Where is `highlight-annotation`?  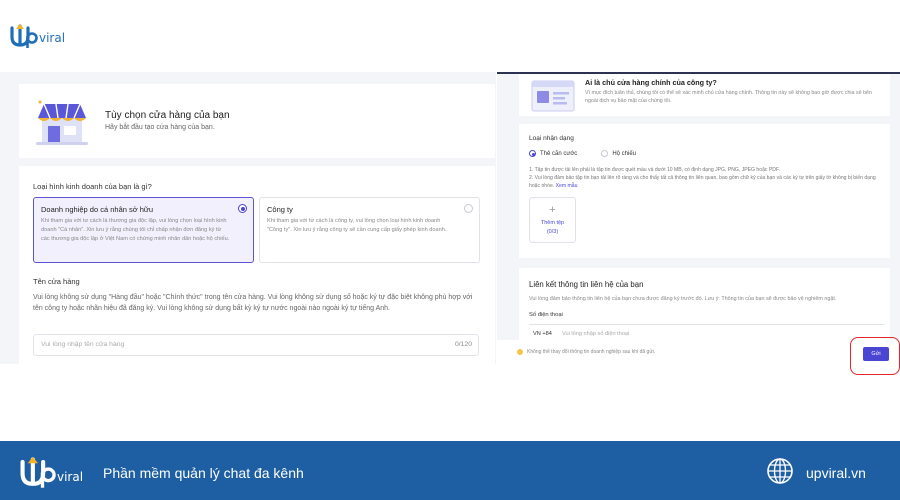
highlight-annotation is located at coordinates (875, 356).